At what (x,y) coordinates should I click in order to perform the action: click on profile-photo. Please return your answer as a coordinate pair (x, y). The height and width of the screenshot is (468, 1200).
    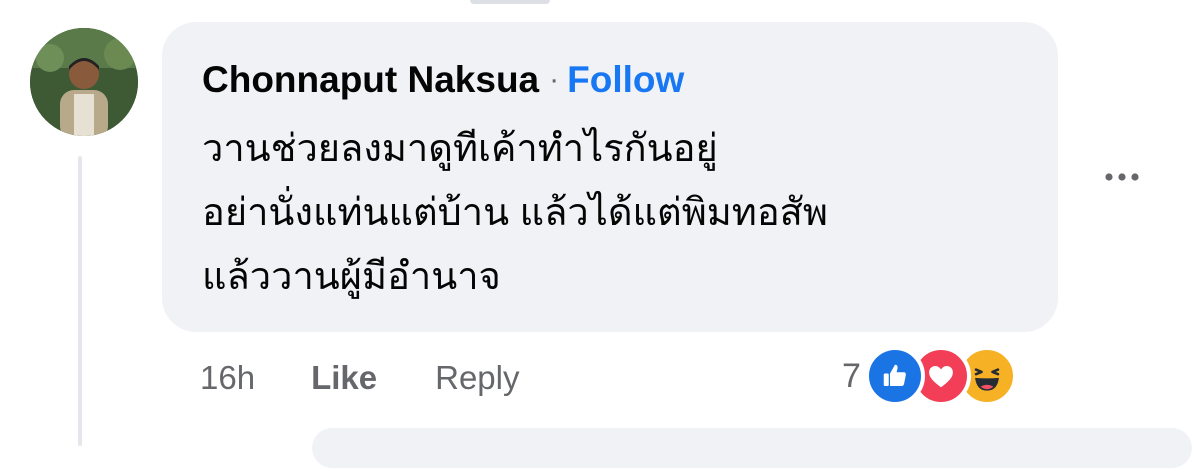
    Looking at the image, I should click on (84, 82).